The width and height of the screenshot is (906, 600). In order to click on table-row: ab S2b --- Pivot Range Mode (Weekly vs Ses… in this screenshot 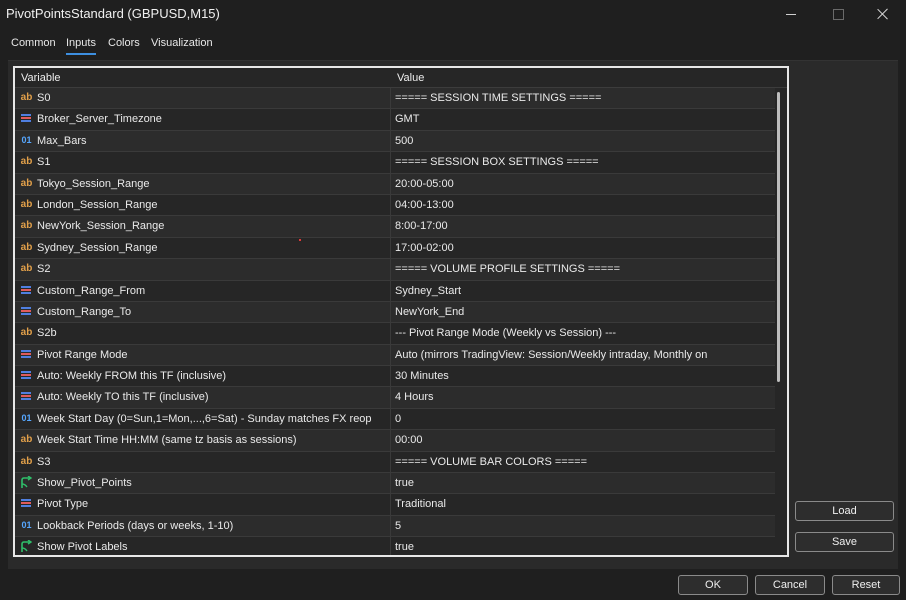, I will do `click(395, 334)`.